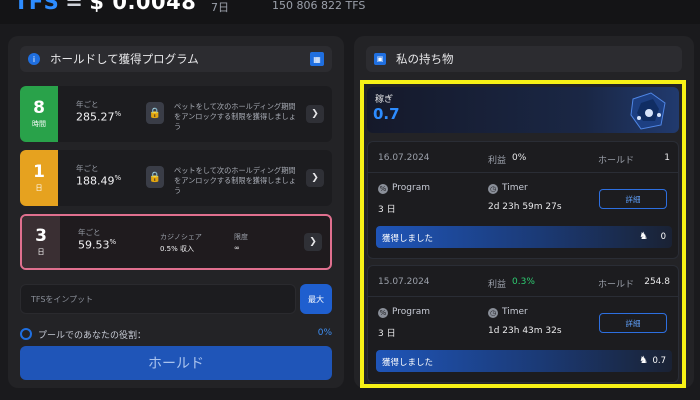  Describe the element at coordinates (26, 334) in the screenshot. I see `pool-share-icon` at that location.